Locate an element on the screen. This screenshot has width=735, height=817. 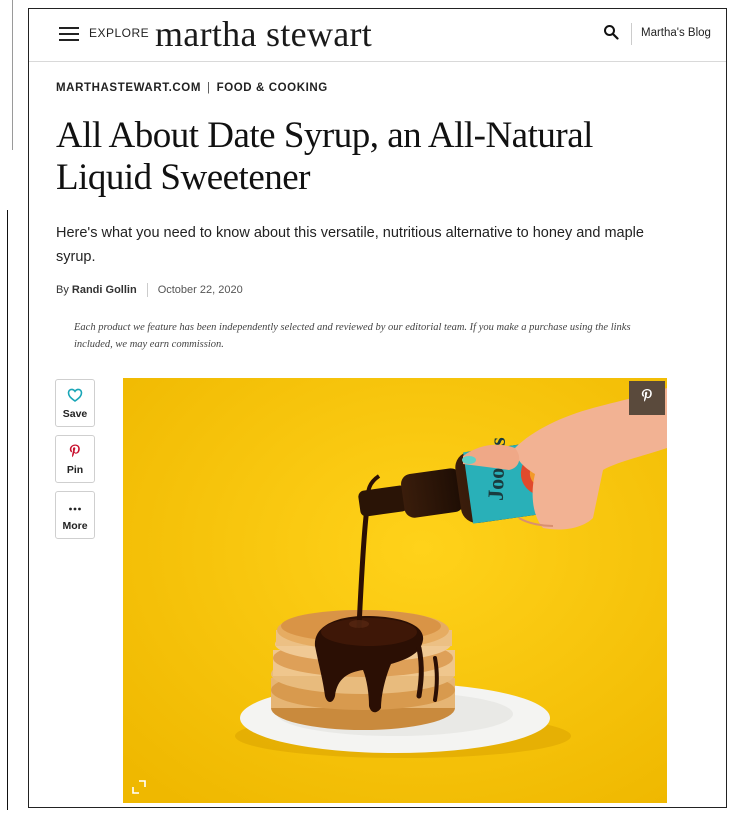
breadcrumb-section: FOOD & COOKING is located at coordinates (272, 88).